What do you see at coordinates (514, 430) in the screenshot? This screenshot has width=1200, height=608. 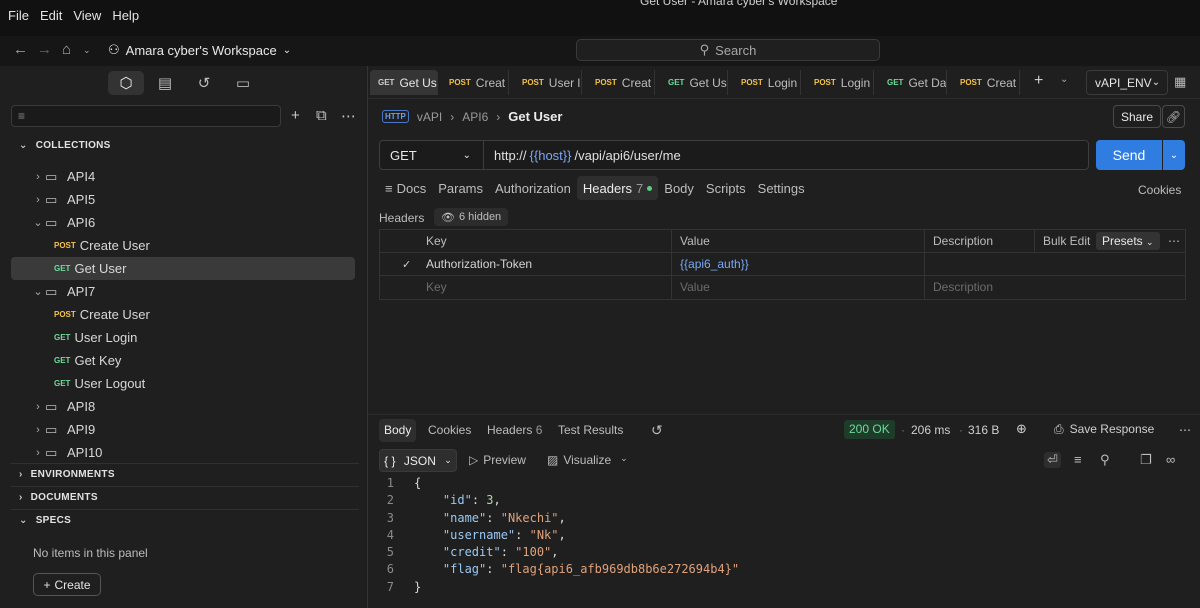 I see `resp-tab-headers: Headers 6` at bounding box center [514, 430].